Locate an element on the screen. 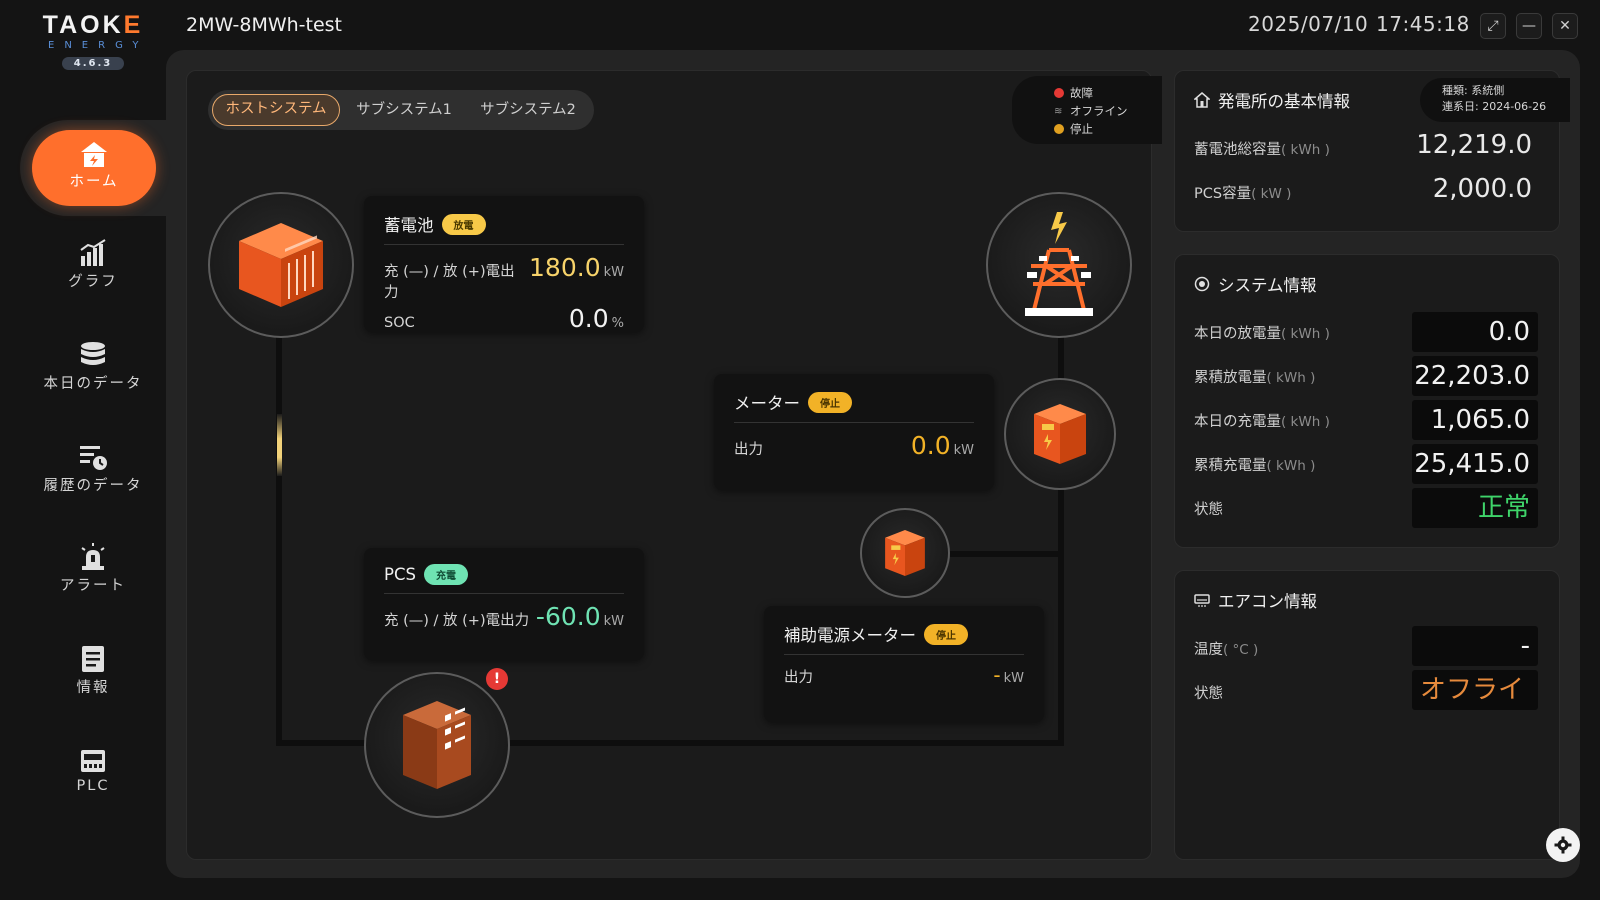 The image size is (1600, 900). discharge-badge: 放電 is located at coordinates (463, 224).